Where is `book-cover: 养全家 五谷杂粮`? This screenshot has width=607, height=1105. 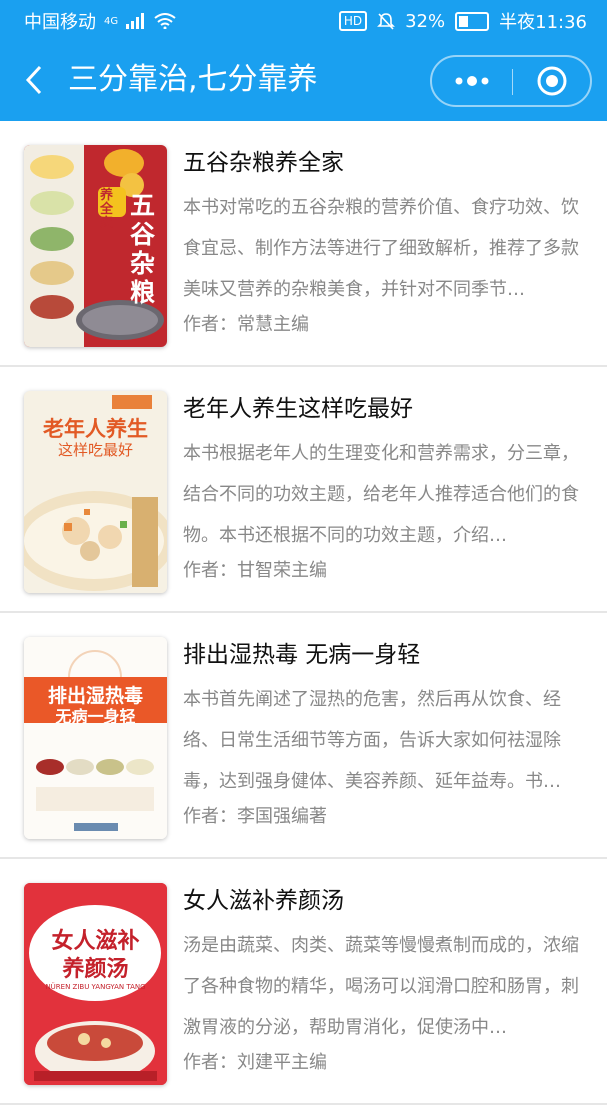 book-cover: 养全家 五谷杂粮 is located at coordinates (95, 246).